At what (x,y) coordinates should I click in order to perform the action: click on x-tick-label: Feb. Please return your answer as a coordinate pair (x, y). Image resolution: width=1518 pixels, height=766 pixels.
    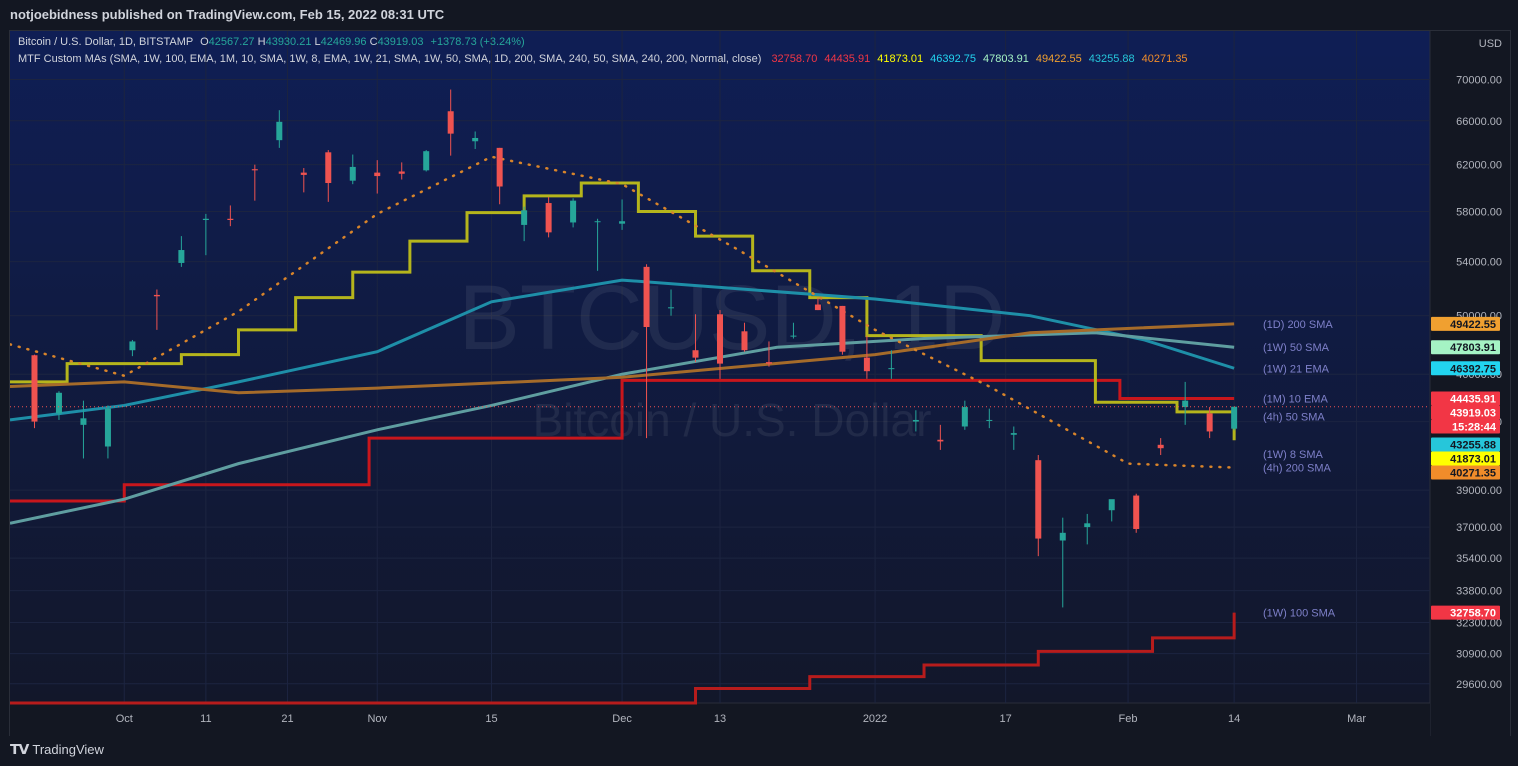
    Looking at the image, I should click on (1128, 719).